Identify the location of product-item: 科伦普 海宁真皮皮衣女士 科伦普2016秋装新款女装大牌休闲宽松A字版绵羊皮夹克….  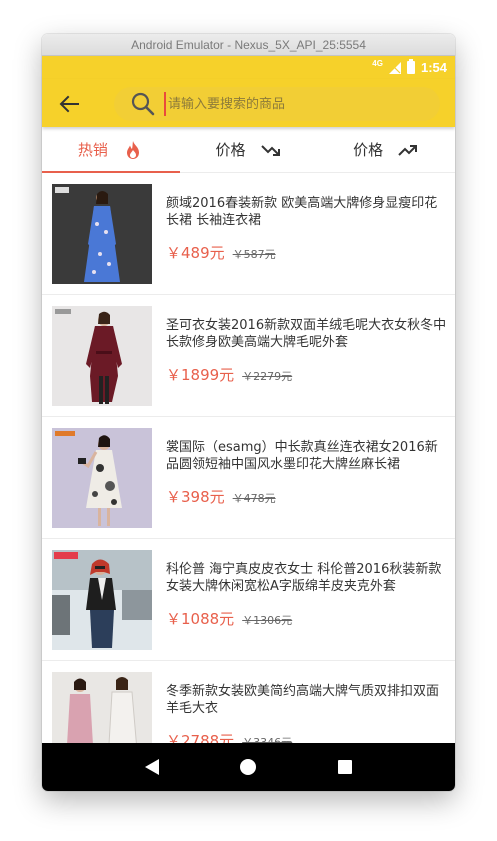
(248, 600).